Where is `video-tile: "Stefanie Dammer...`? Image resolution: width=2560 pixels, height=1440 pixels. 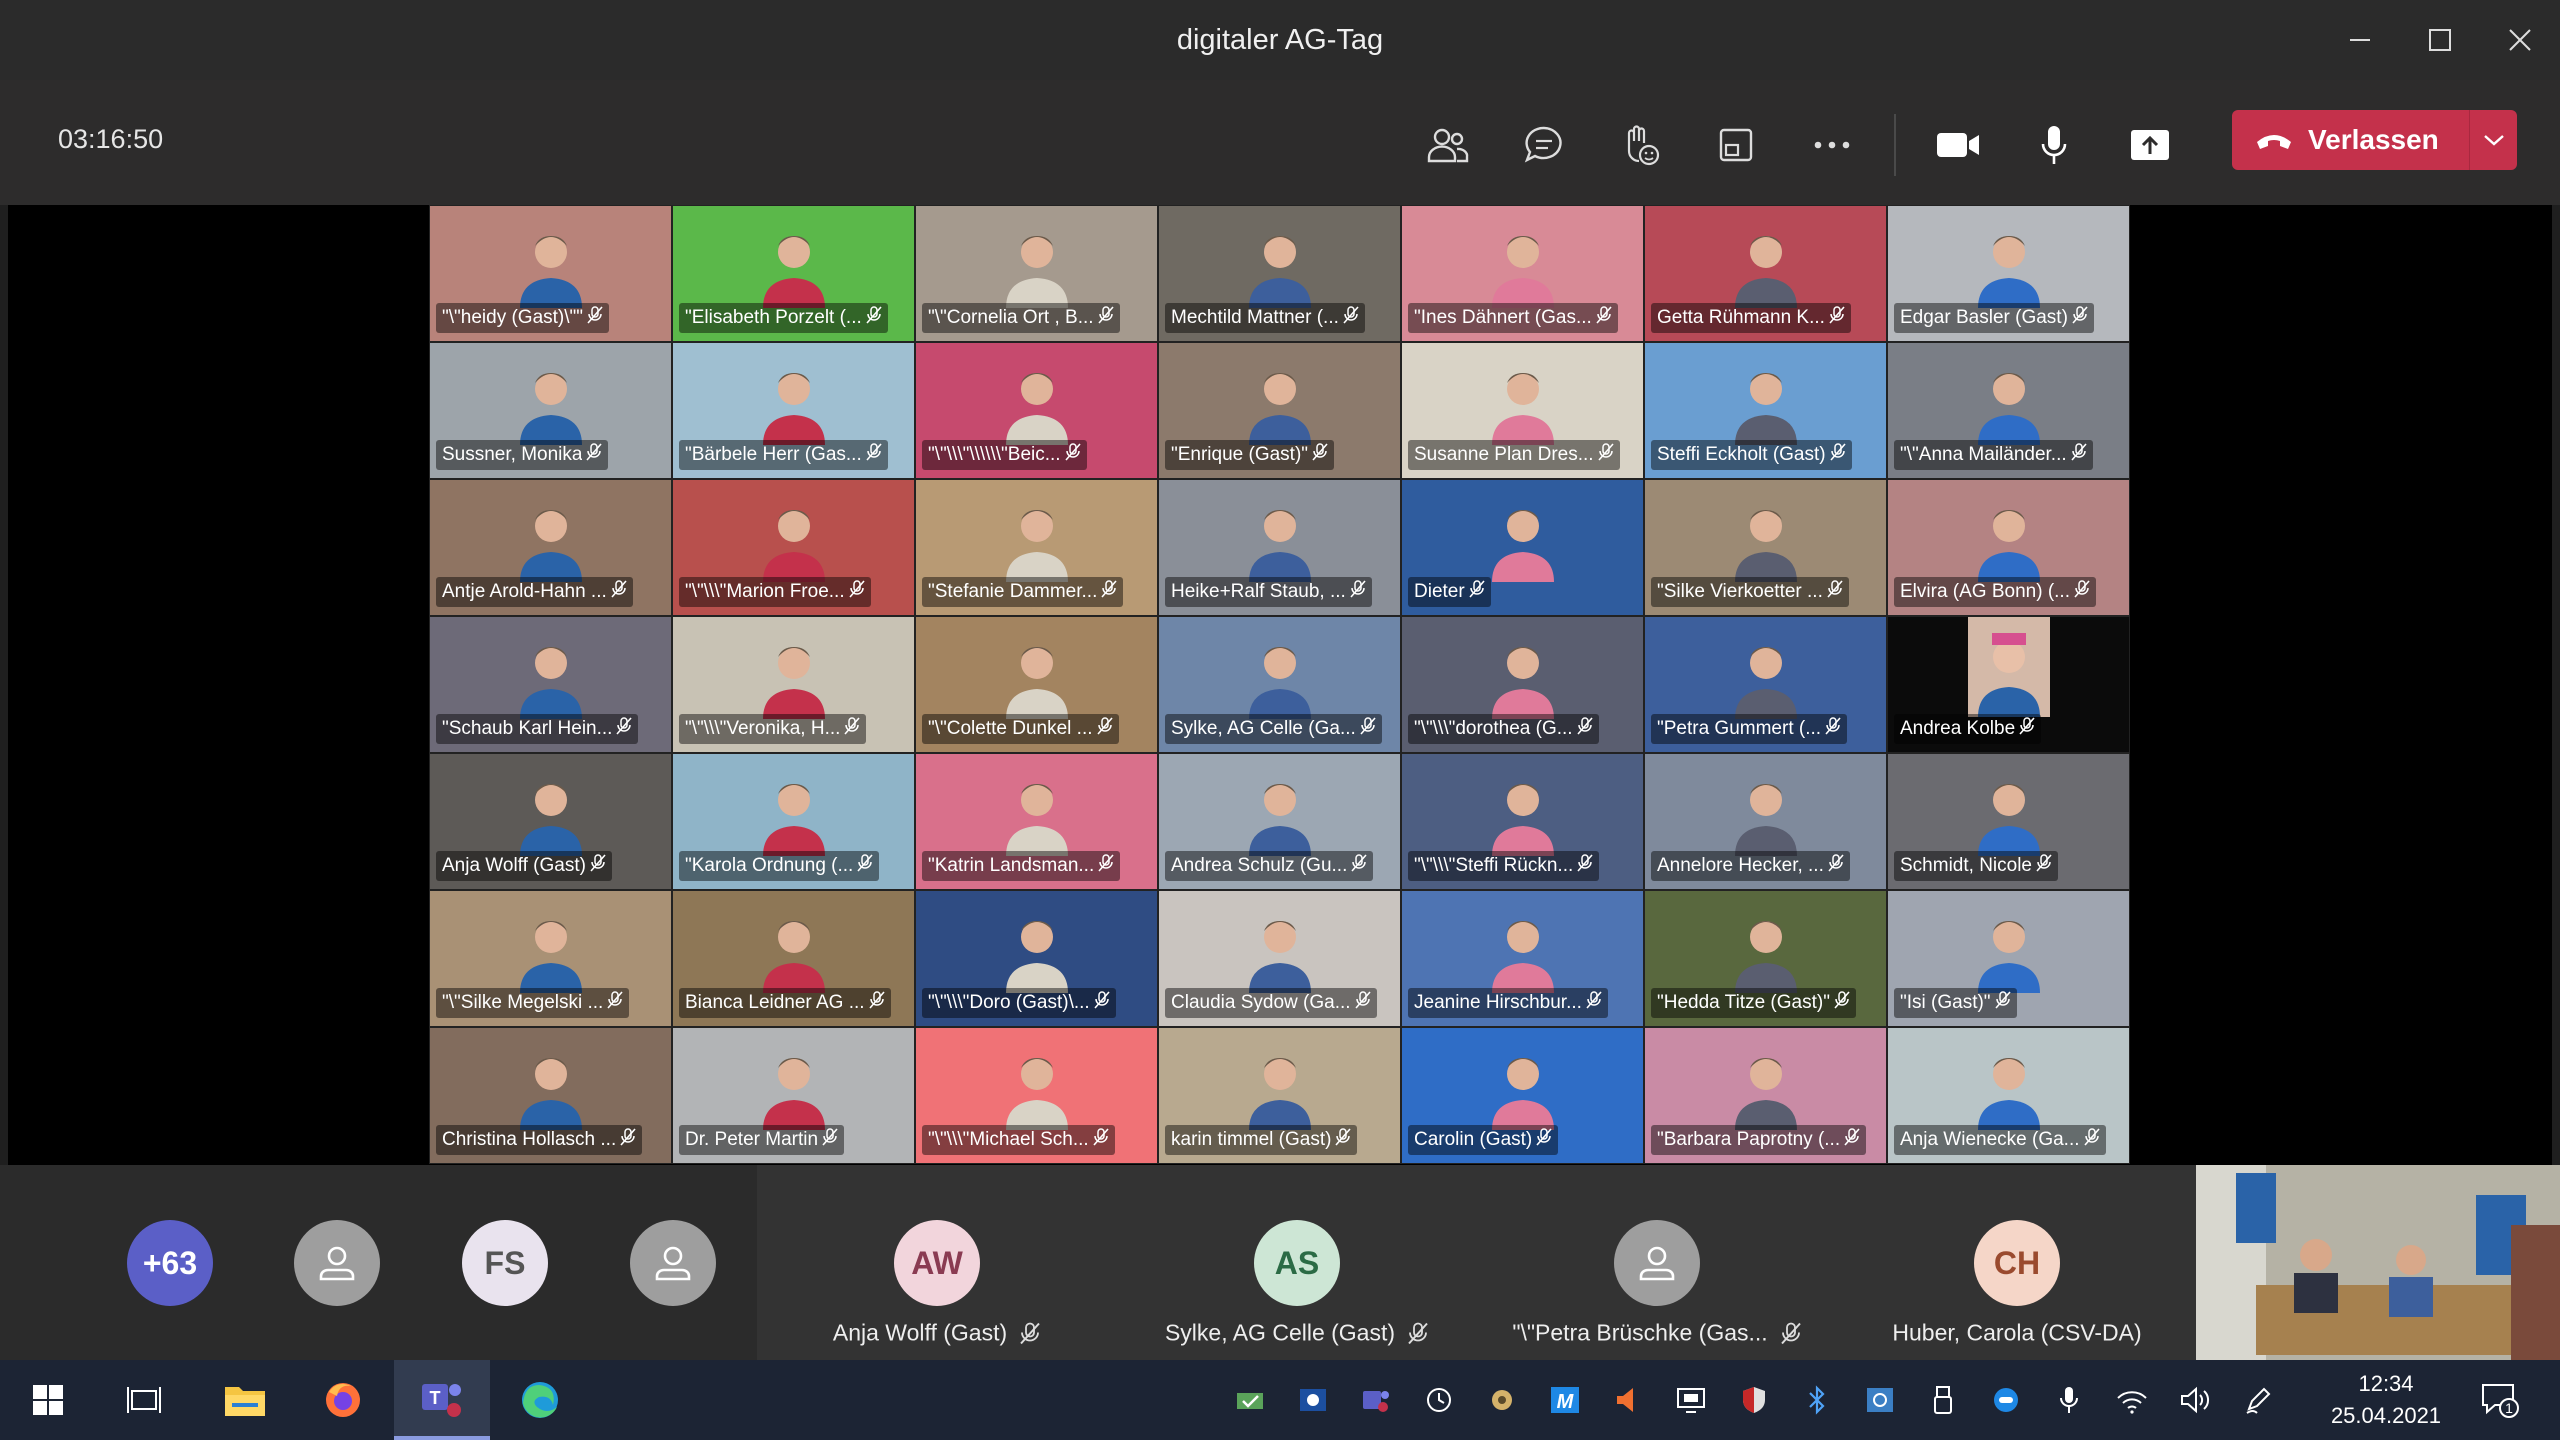 video-tile: "Stefanie Dammer... is located at coordinates (1036, 547).